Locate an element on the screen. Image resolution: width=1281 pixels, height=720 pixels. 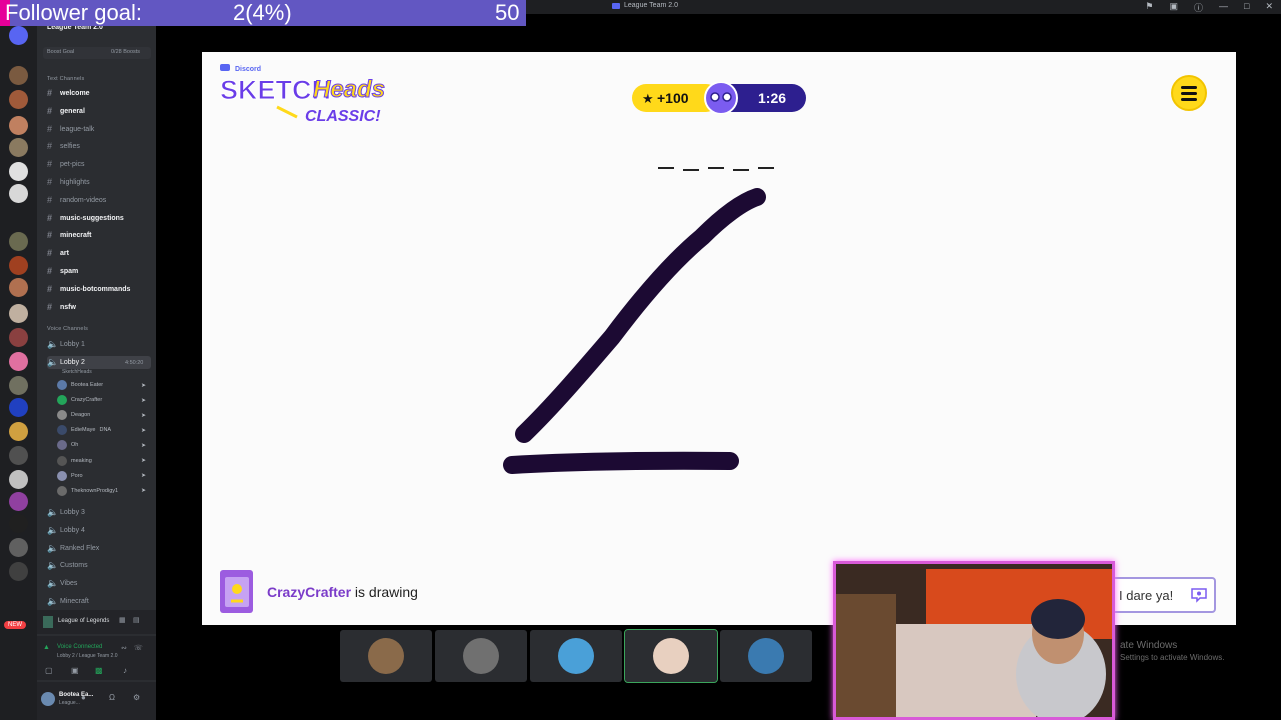
voice-channels-category: Voice Channels is located at coordinates (67, 329).